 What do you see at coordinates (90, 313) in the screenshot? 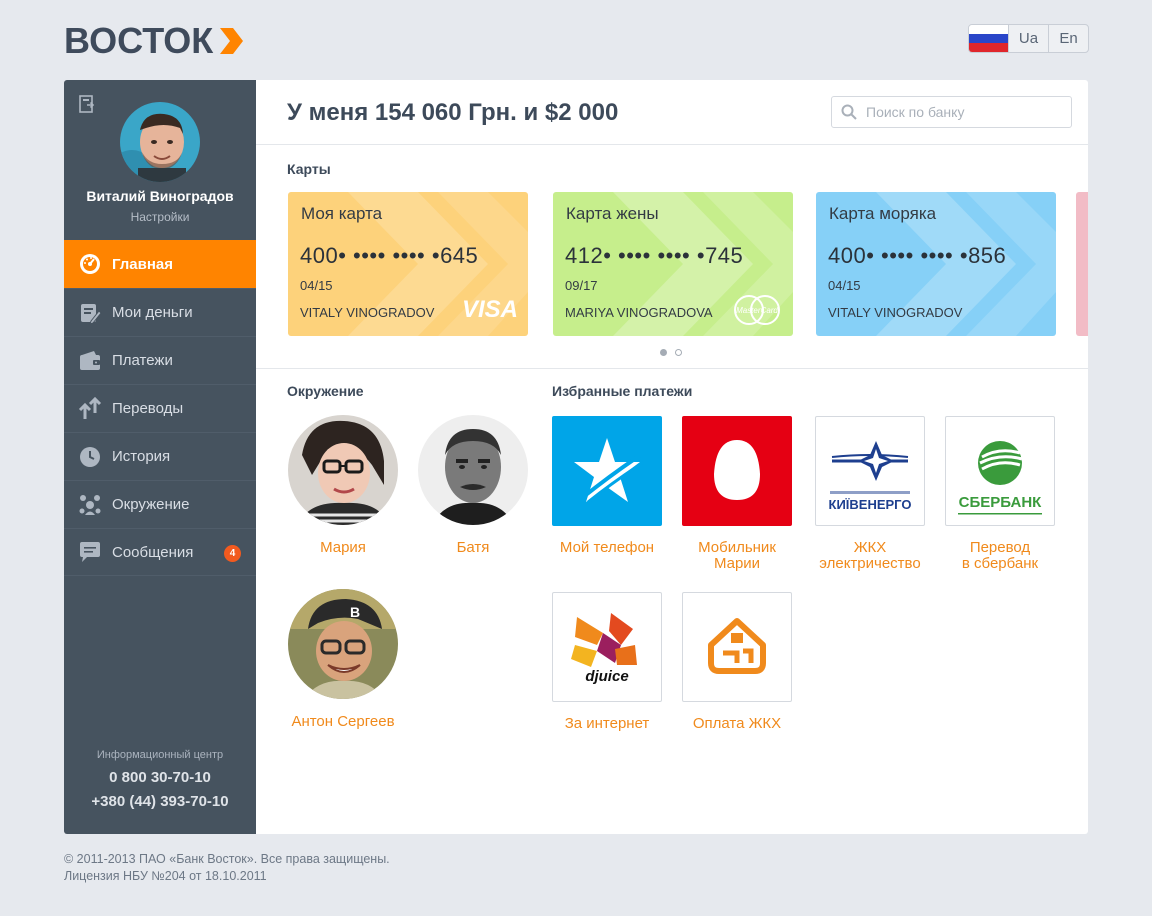
I see `money-icon` at bounding box center [90, 313].